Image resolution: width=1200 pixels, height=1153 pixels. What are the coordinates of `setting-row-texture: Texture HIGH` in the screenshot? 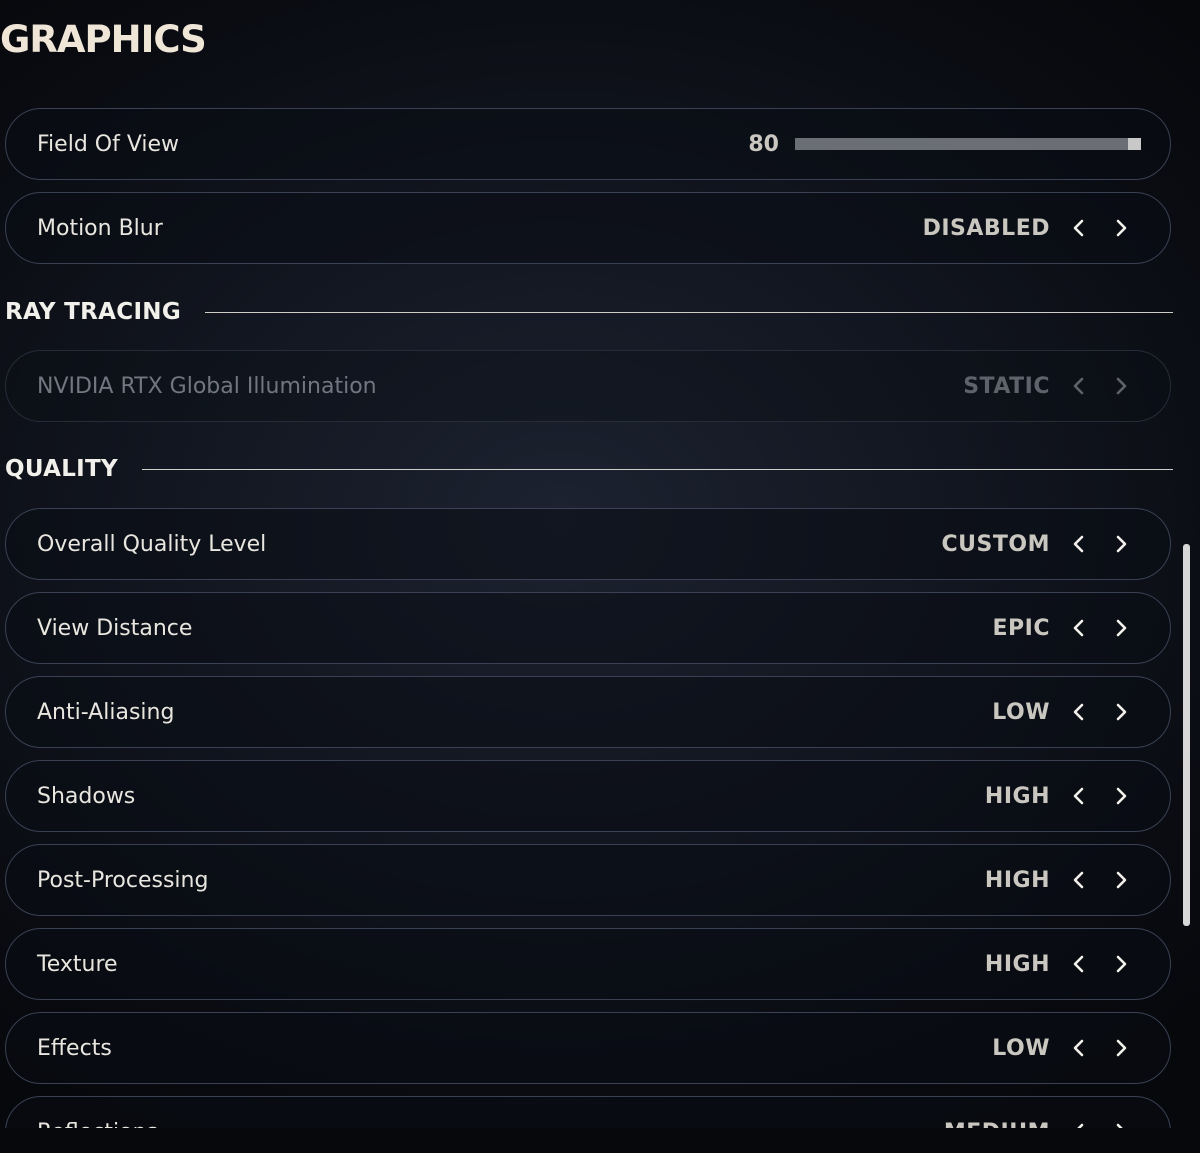 It's located at (588, 964).